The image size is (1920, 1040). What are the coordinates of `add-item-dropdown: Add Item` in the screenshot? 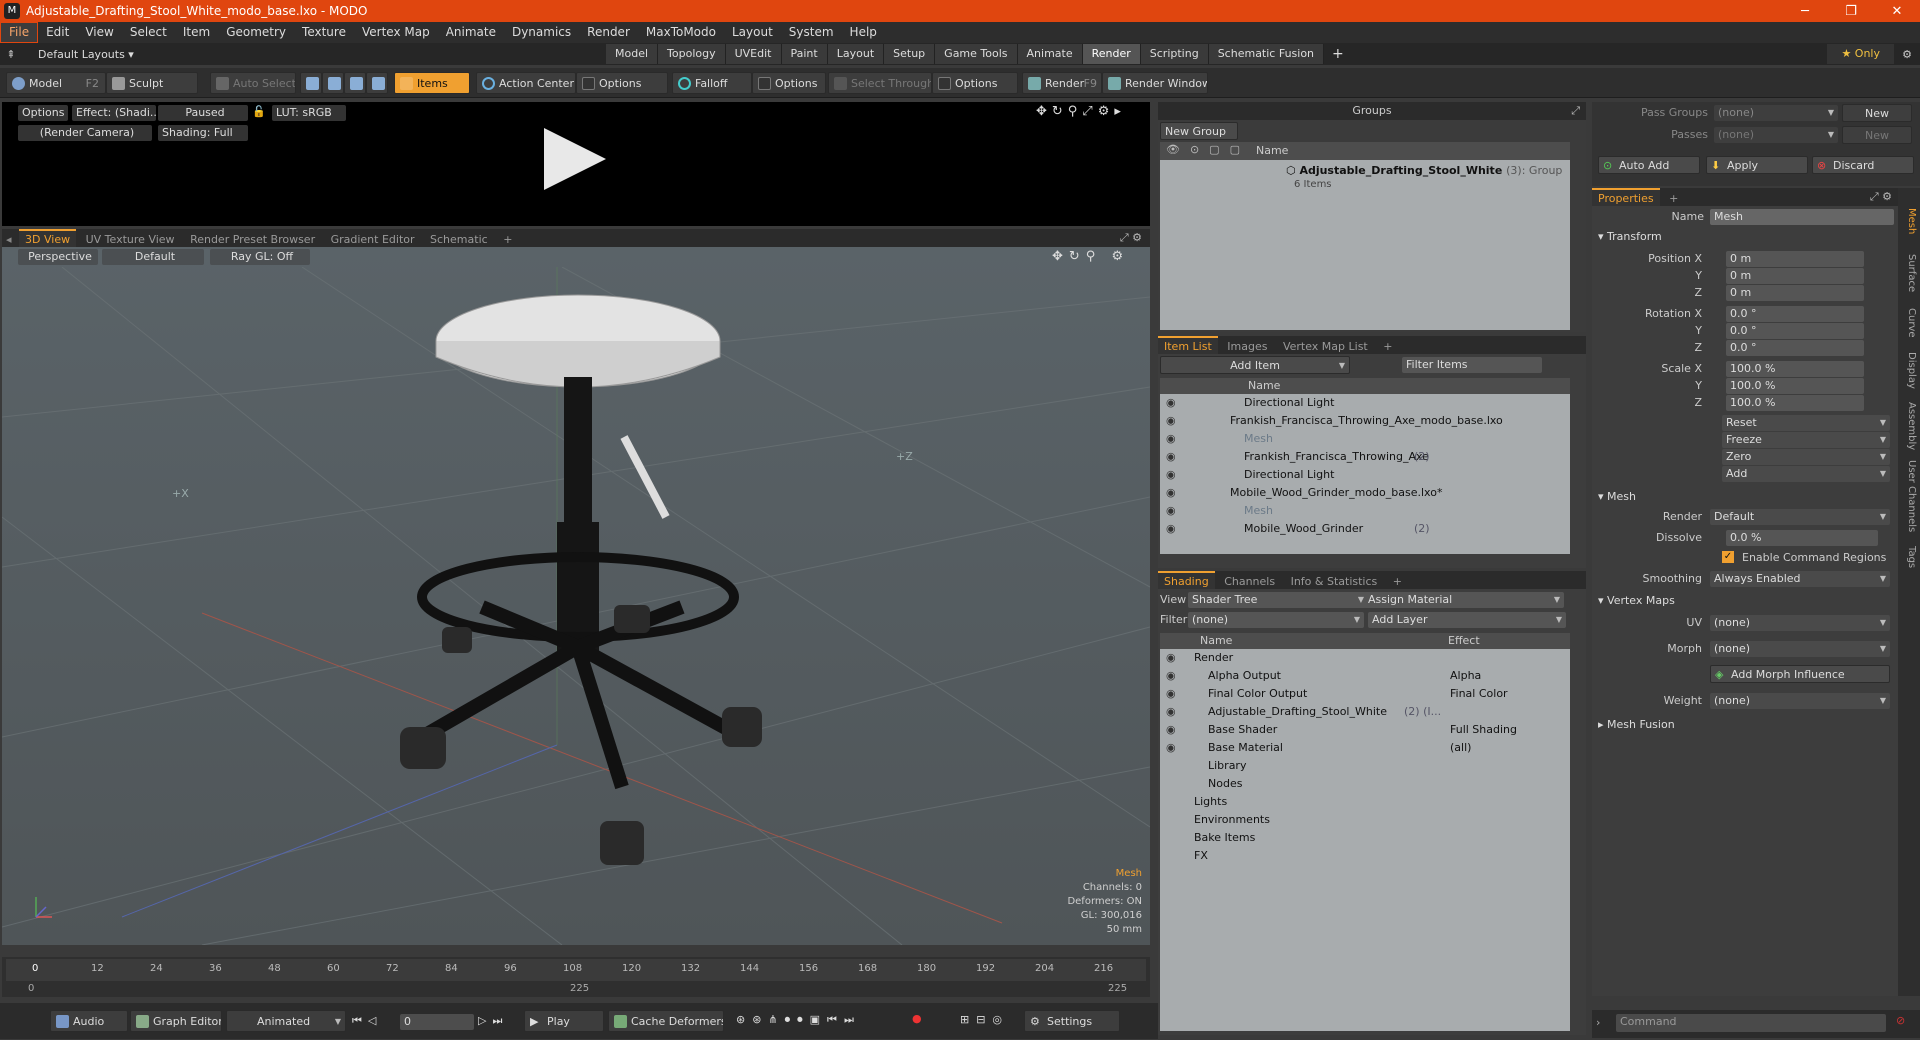 It's located at (1255, 365).